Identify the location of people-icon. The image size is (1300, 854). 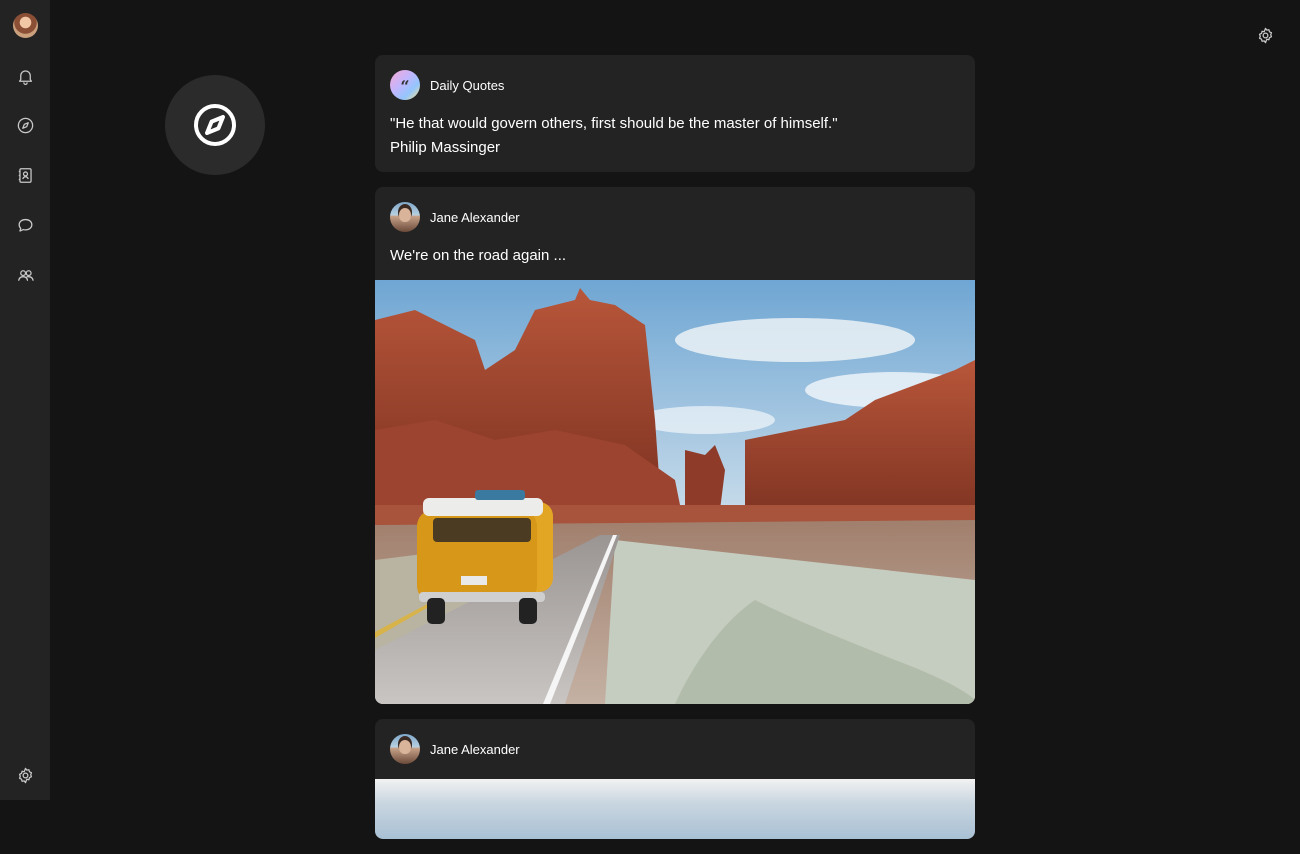
(25, 275).